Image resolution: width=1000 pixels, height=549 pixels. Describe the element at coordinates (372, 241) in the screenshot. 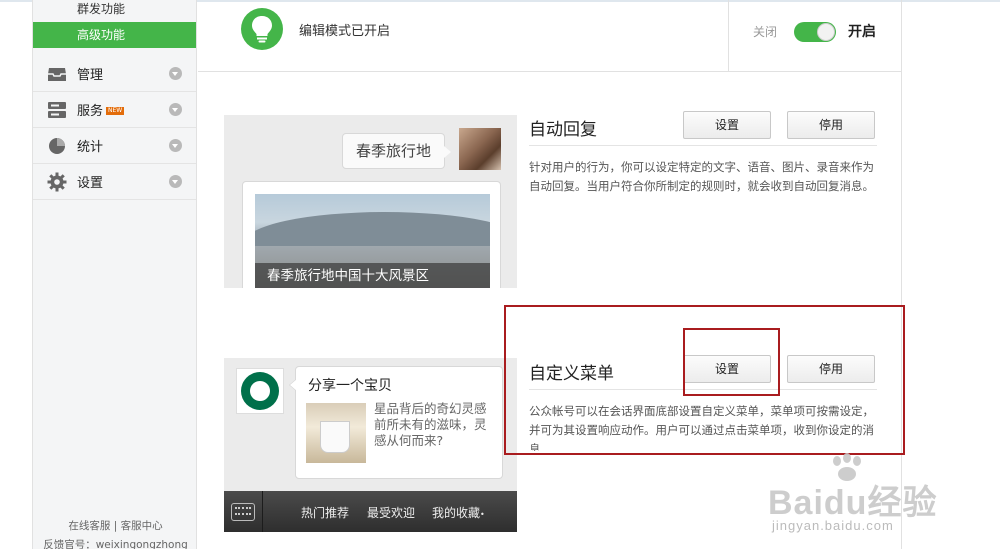

I see `news-image: 春季旅行地中国十大风景区` at that location.